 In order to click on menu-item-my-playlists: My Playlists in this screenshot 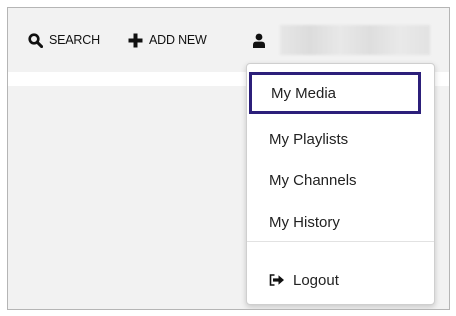, I will do `click(340, 139)`.